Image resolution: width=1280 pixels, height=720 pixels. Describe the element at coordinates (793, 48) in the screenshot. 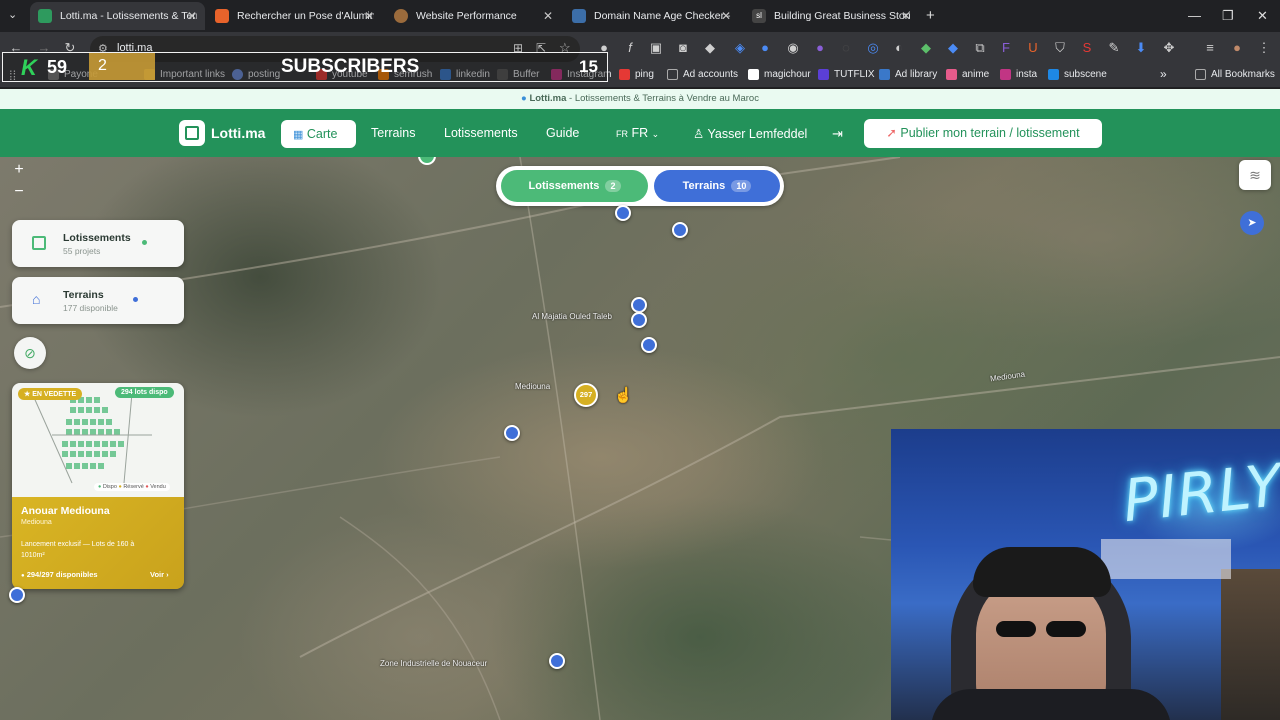

I see `extension-icon: ◉` at that location.